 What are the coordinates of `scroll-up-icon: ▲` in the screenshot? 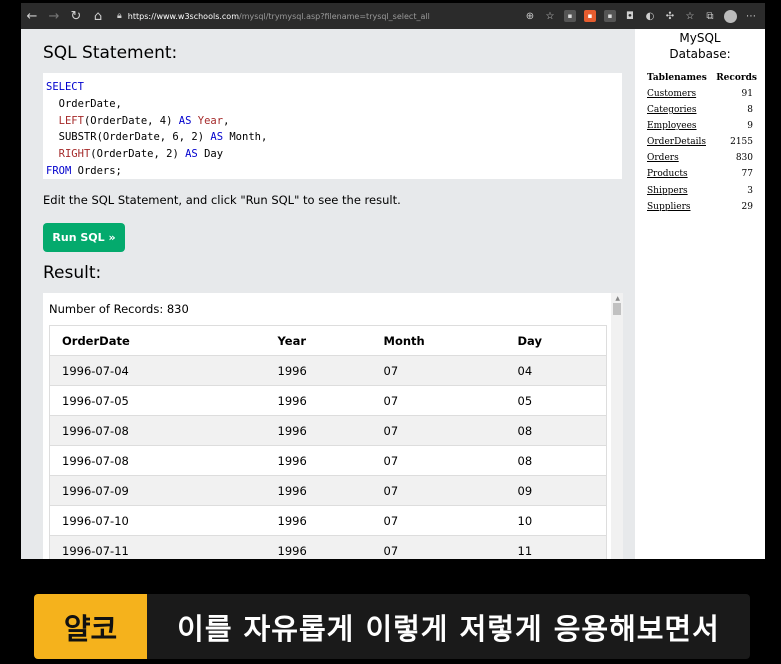 It's located at (617, 298).